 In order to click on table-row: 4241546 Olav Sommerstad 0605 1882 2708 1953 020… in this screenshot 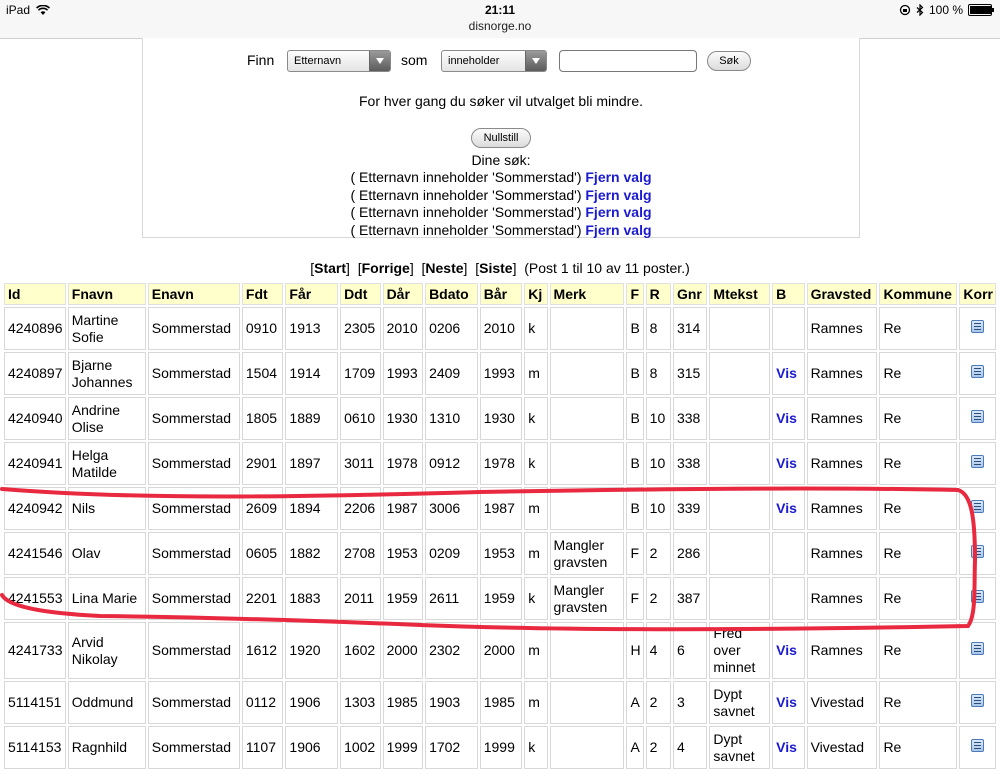, I will do `click(500, 553)`.